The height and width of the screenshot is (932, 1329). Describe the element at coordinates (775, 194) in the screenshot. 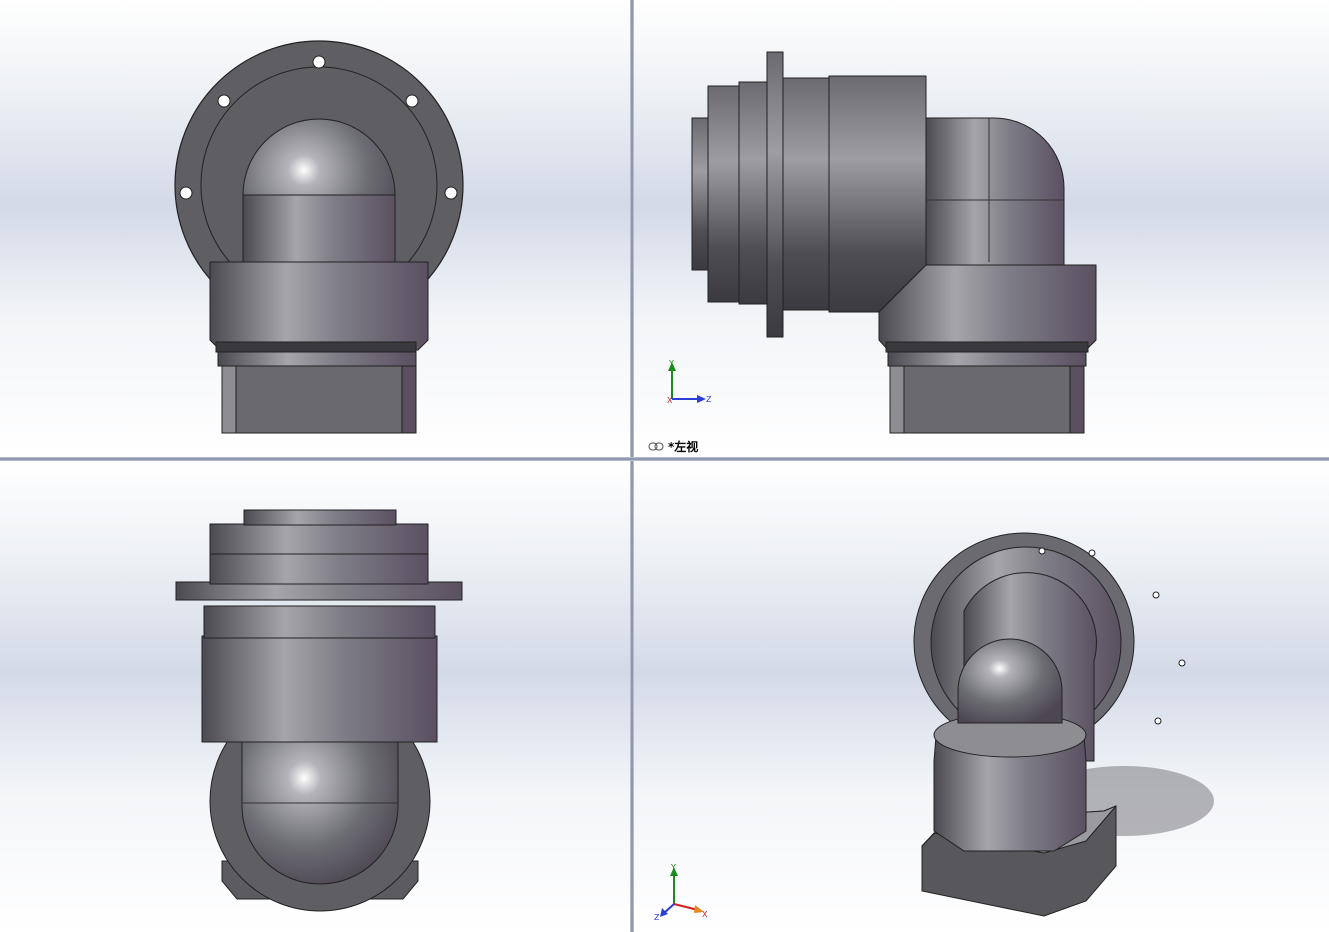

I see `flange-side` at that location.